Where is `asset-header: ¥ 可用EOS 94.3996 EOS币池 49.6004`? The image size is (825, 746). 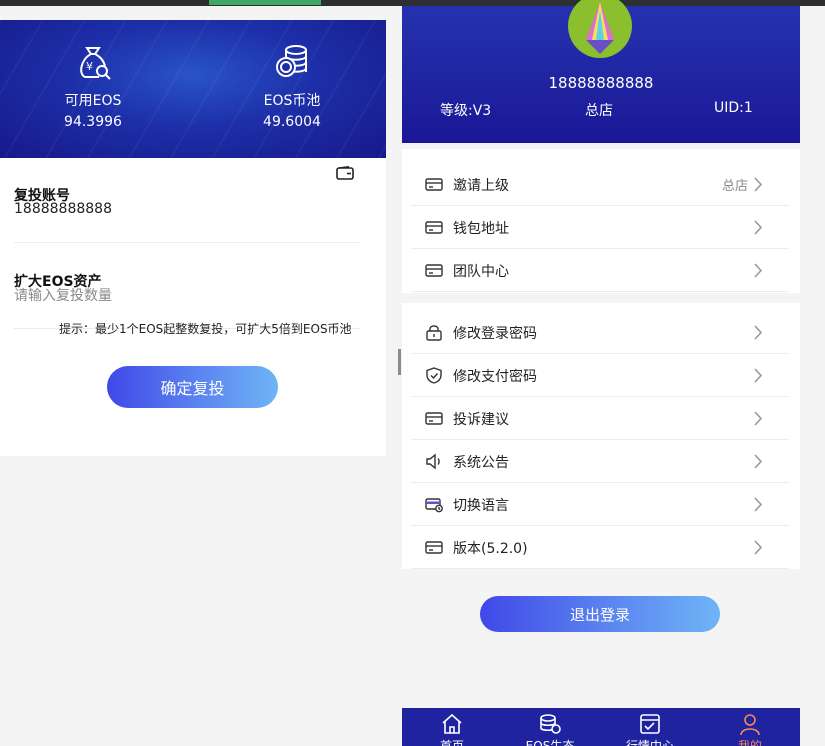 asset-header: ¥ 可用EOS 94.3996 EOS币池 49.6004 is located at coordinates (193, 89).